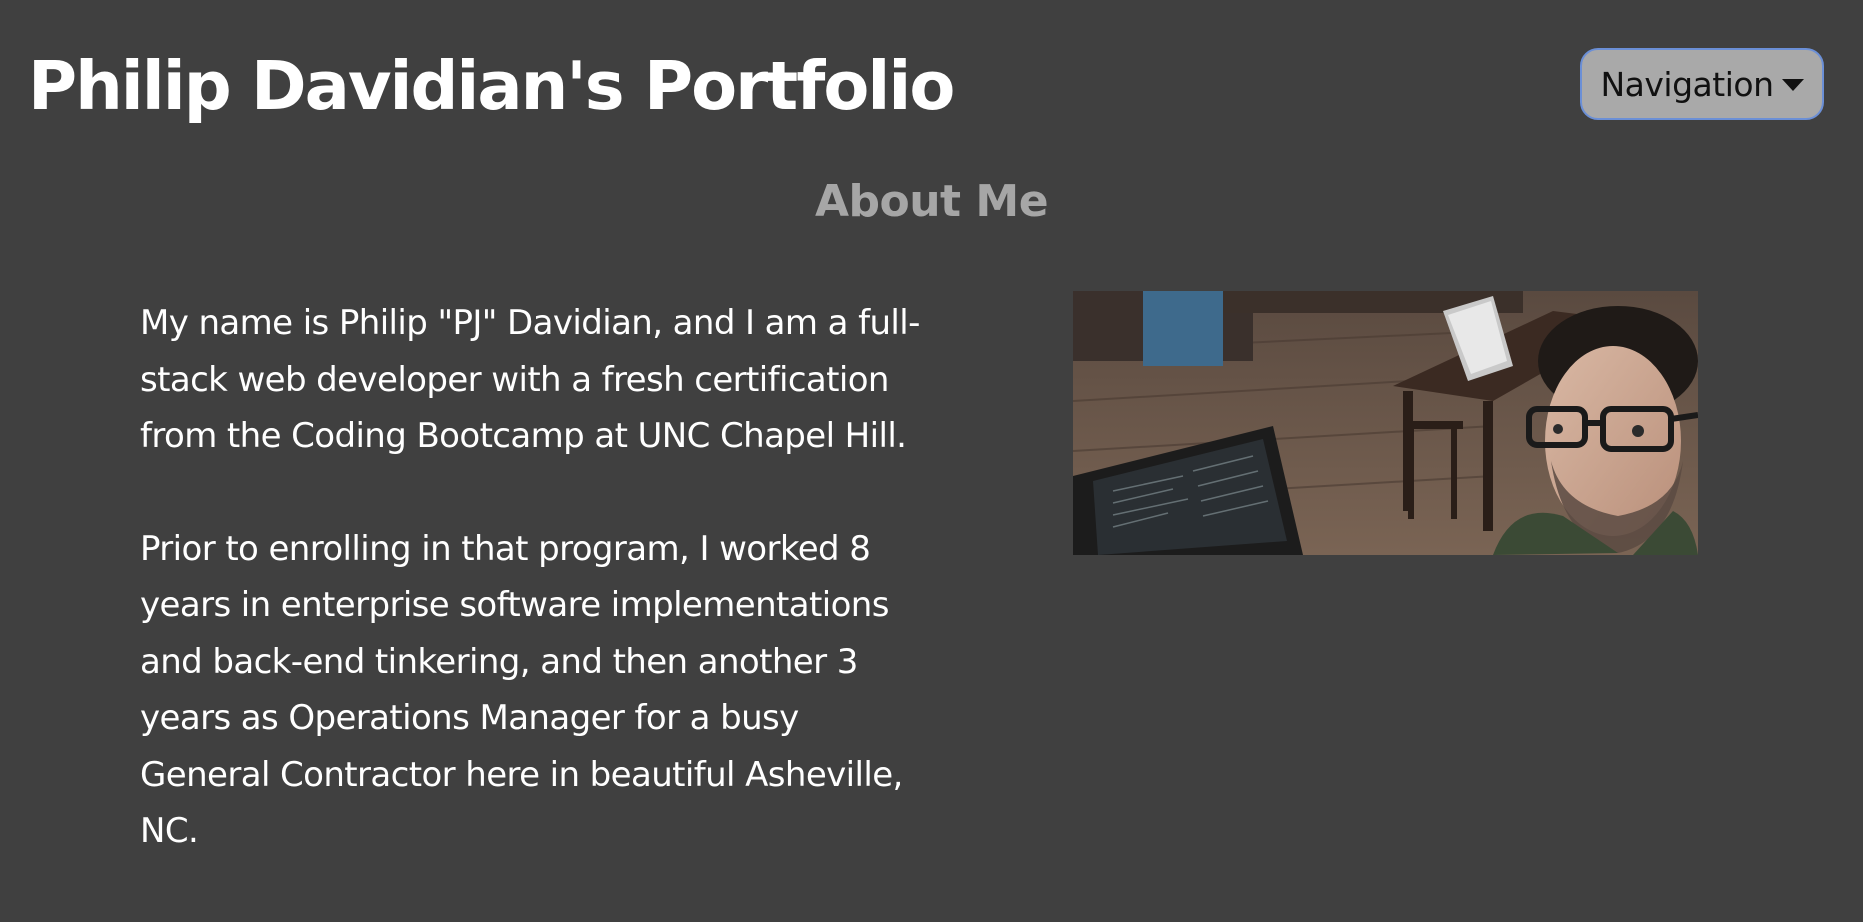 The width and height of the screenshot is (1863, 922). Describe the element at coordinates (1792, 85) in the screenshot. I see `caret-down-icon` at that location.